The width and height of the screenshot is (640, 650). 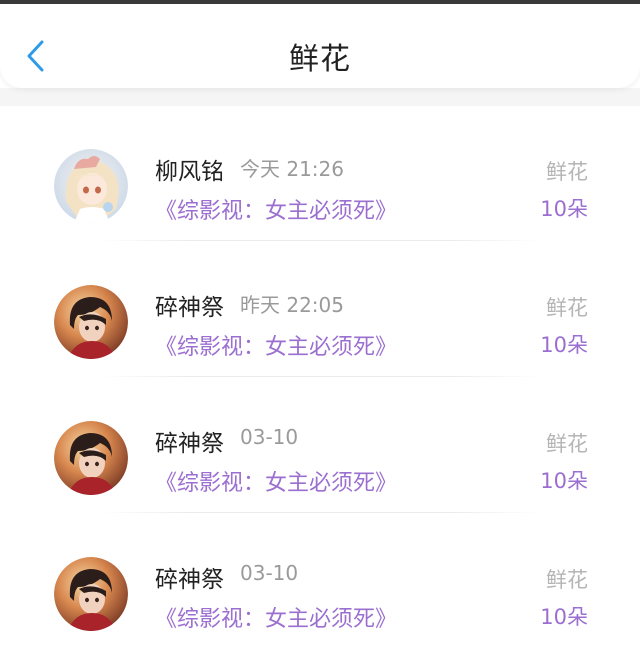 What do you see at coordinates (320, 97) in the screenshot?
I see `header-gap` at bounding box center [320, 97].